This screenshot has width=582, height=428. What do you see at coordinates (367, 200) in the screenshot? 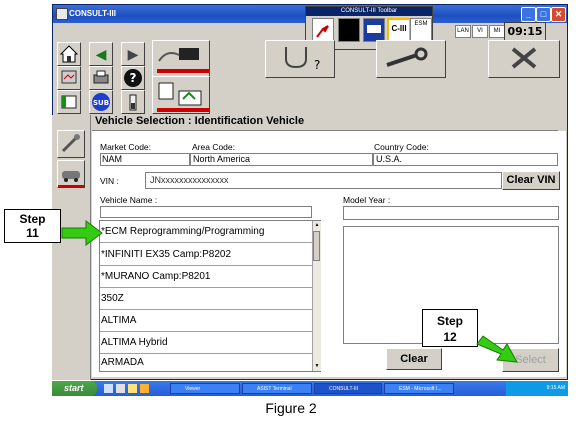
I see `model-year-label: Model Year :` at bounding box center [367, 200].